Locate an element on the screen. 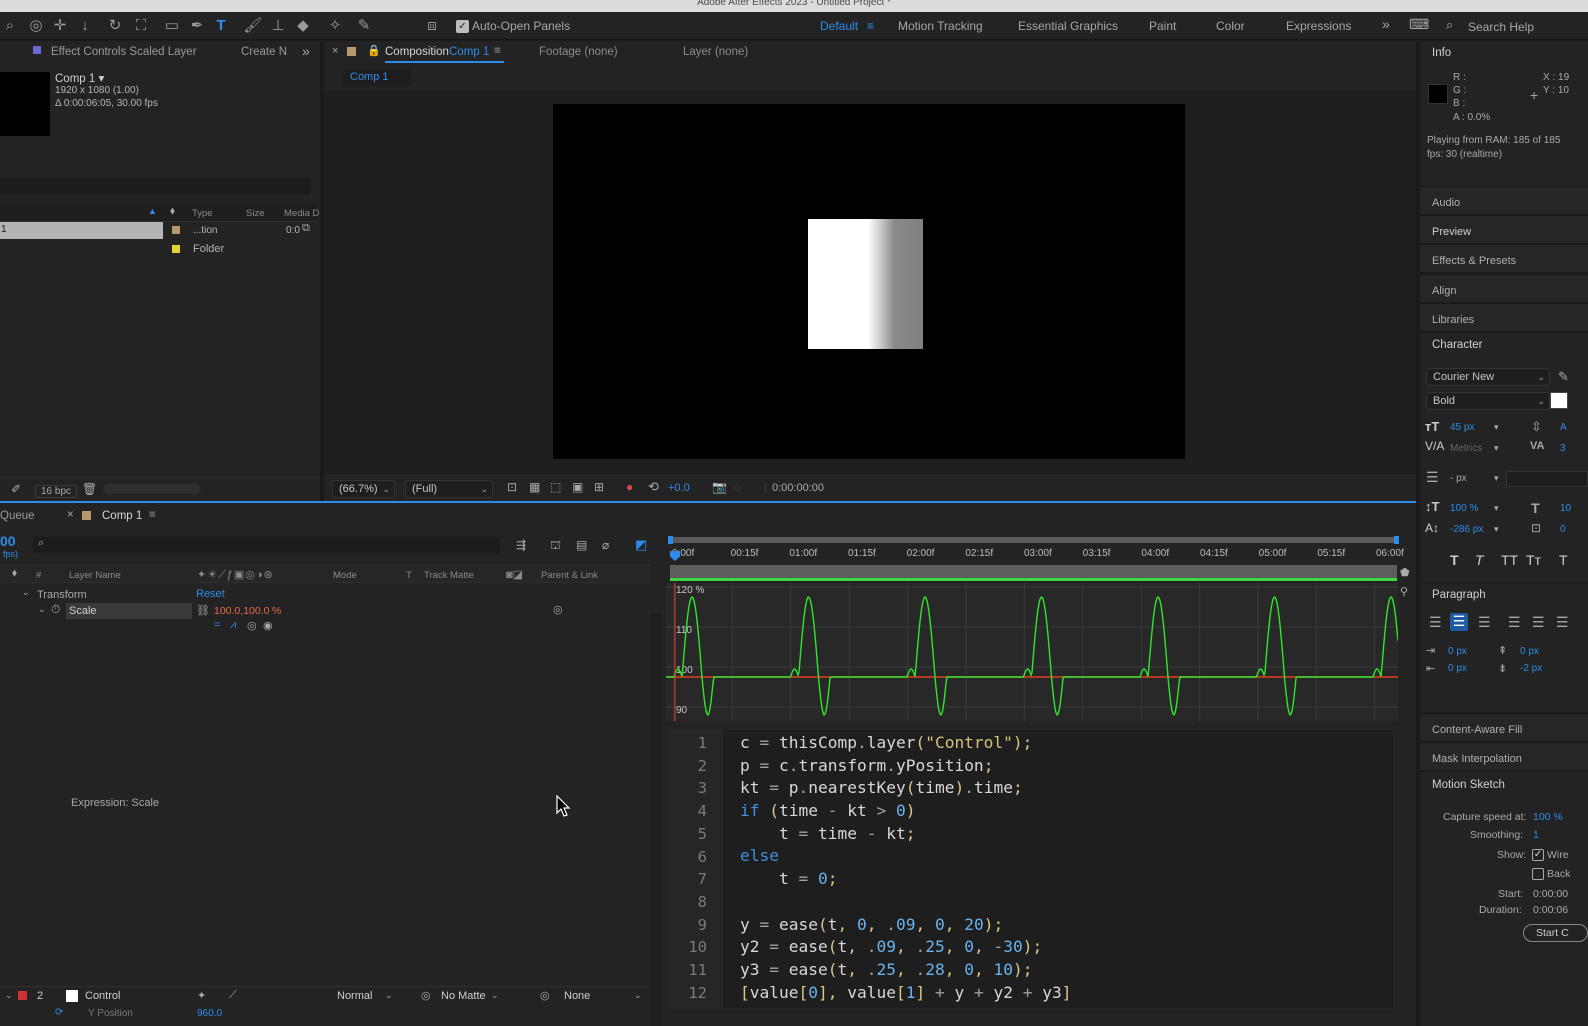 The image size is (1588, 1026). viewer-timecode: 0:00:00:00 is located at coordinates (794, 488).